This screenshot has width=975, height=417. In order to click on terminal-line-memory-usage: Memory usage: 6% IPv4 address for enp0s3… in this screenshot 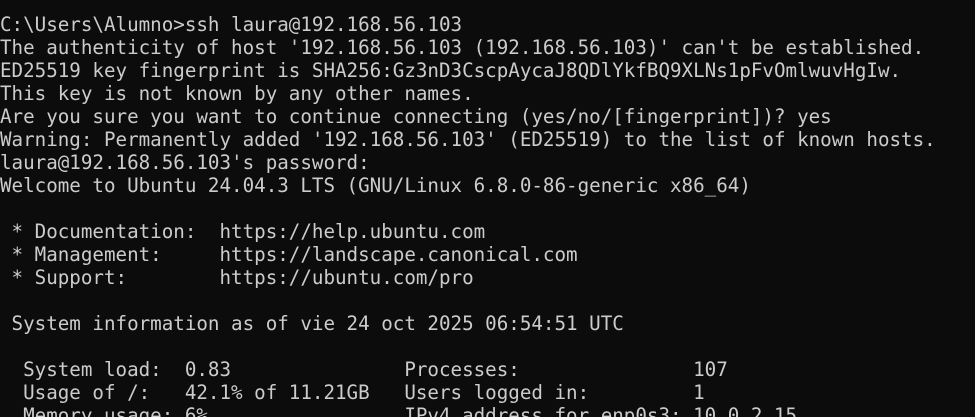, I will do `click(399, 410)`.